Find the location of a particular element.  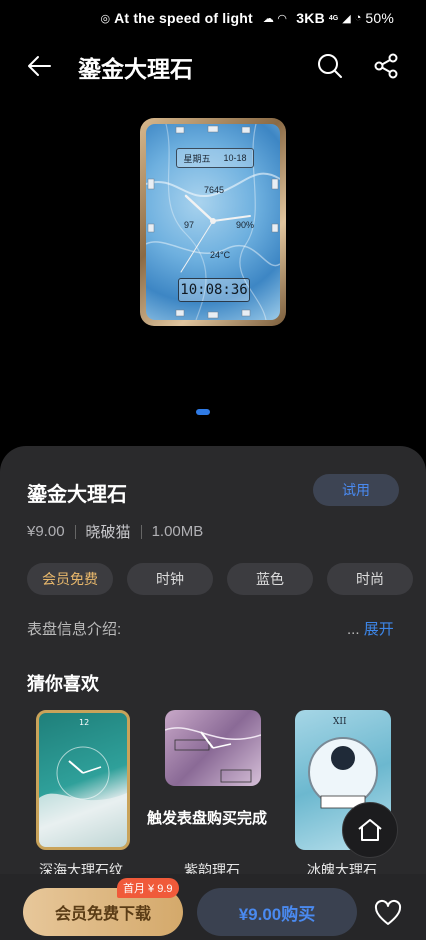

tag-vip-free: 会员免费 is located at coordinates (70, 579).